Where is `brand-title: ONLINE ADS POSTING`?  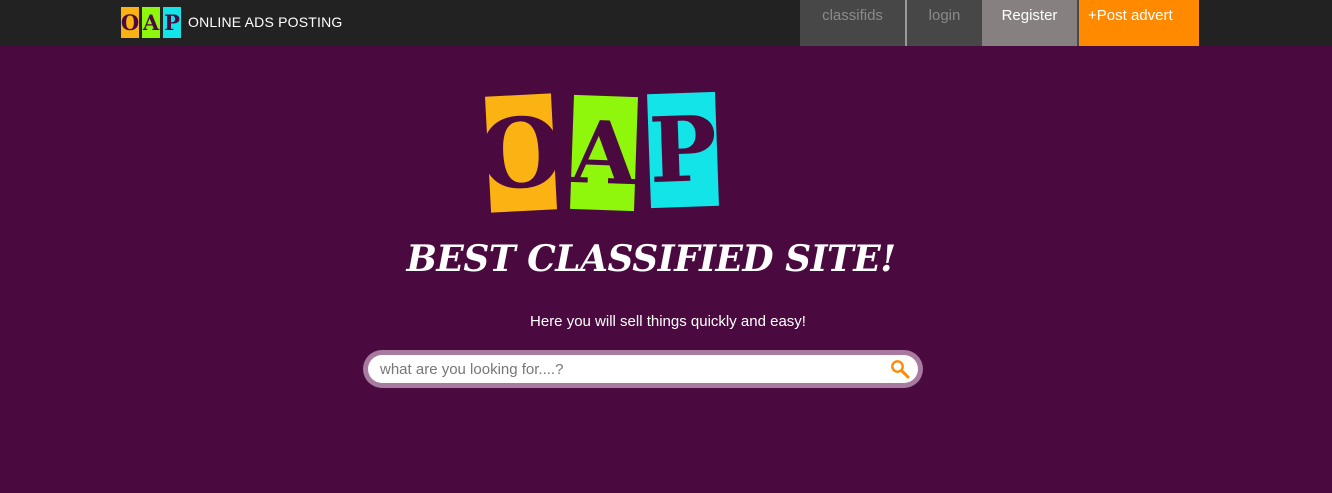
brand-title: ONLINE ADS POSTING is located at coordinates (265, 22).